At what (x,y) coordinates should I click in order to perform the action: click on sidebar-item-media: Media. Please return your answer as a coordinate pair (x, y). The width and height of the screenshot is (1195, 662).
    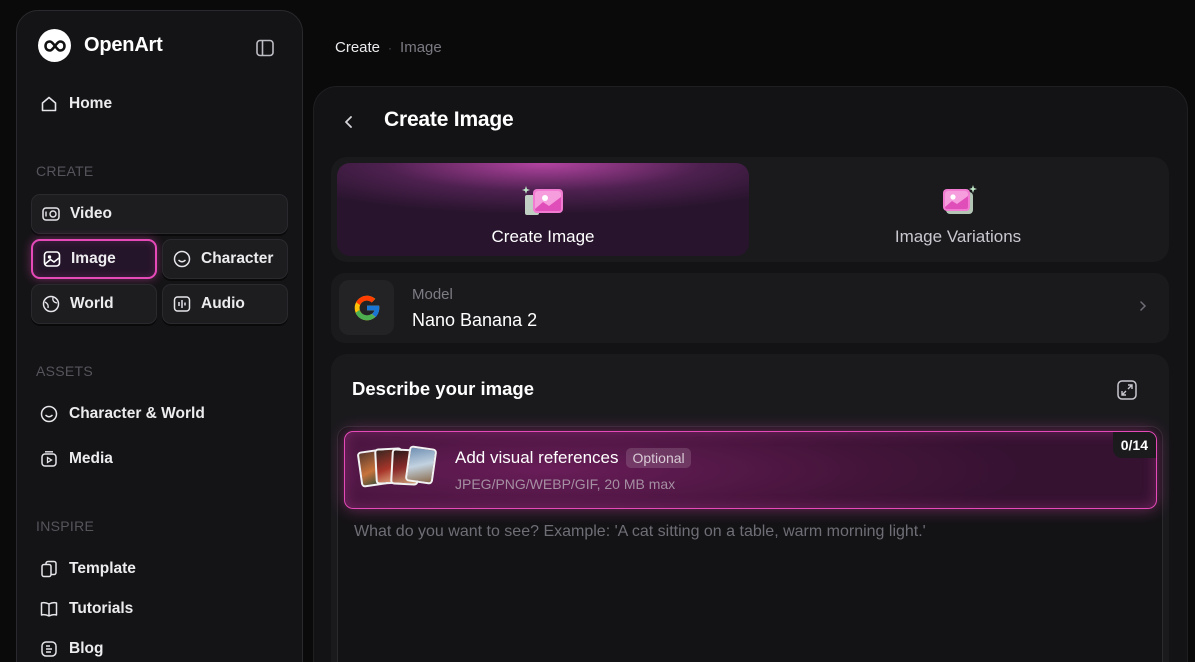
    Looking at the image, I should click on (76, 459).